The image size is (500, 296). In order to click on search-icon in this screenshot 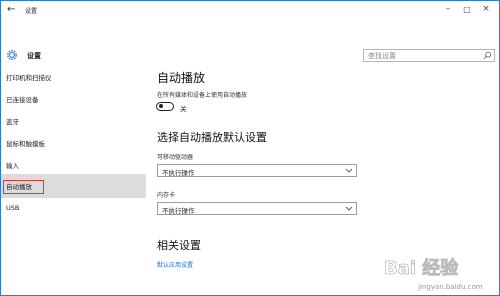, I will do `click(487, 55)`.